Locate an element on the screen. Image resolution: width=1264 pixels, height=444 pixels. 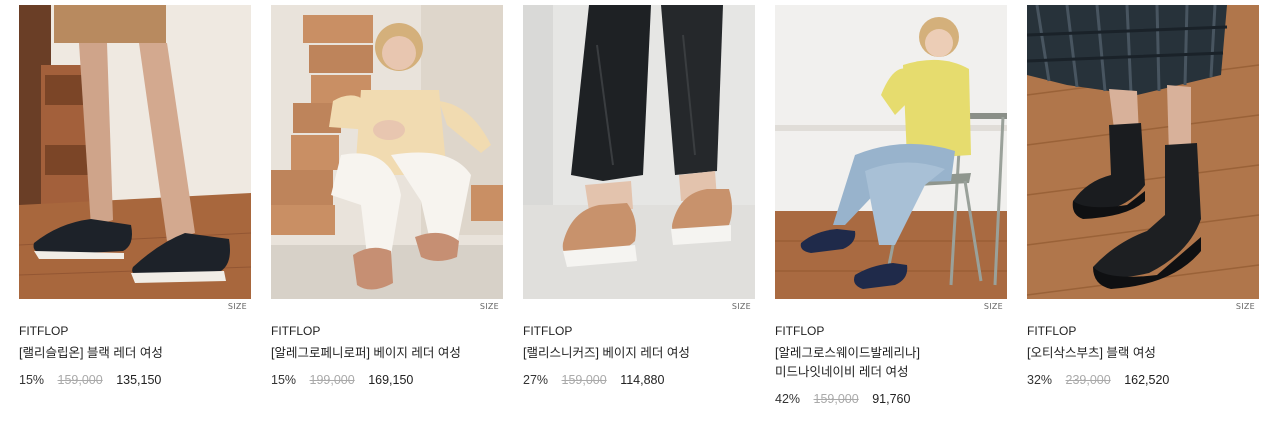
price-row: 15% 199,000 169,150 is located at coordinates (387, 380).